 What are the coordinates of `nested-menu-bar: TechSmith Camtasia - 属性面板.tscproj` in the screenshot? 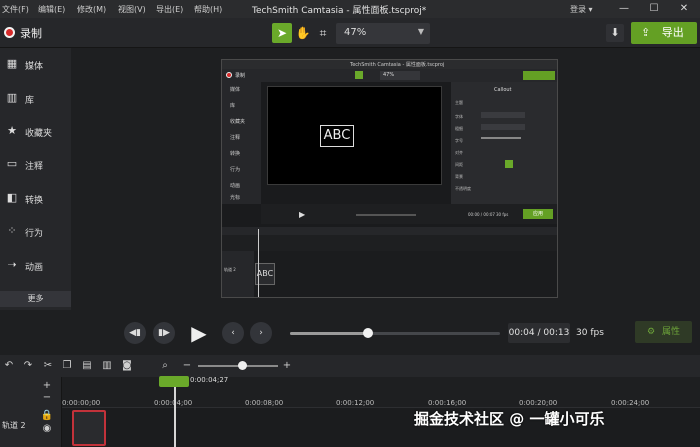 It's located at (389, 64).